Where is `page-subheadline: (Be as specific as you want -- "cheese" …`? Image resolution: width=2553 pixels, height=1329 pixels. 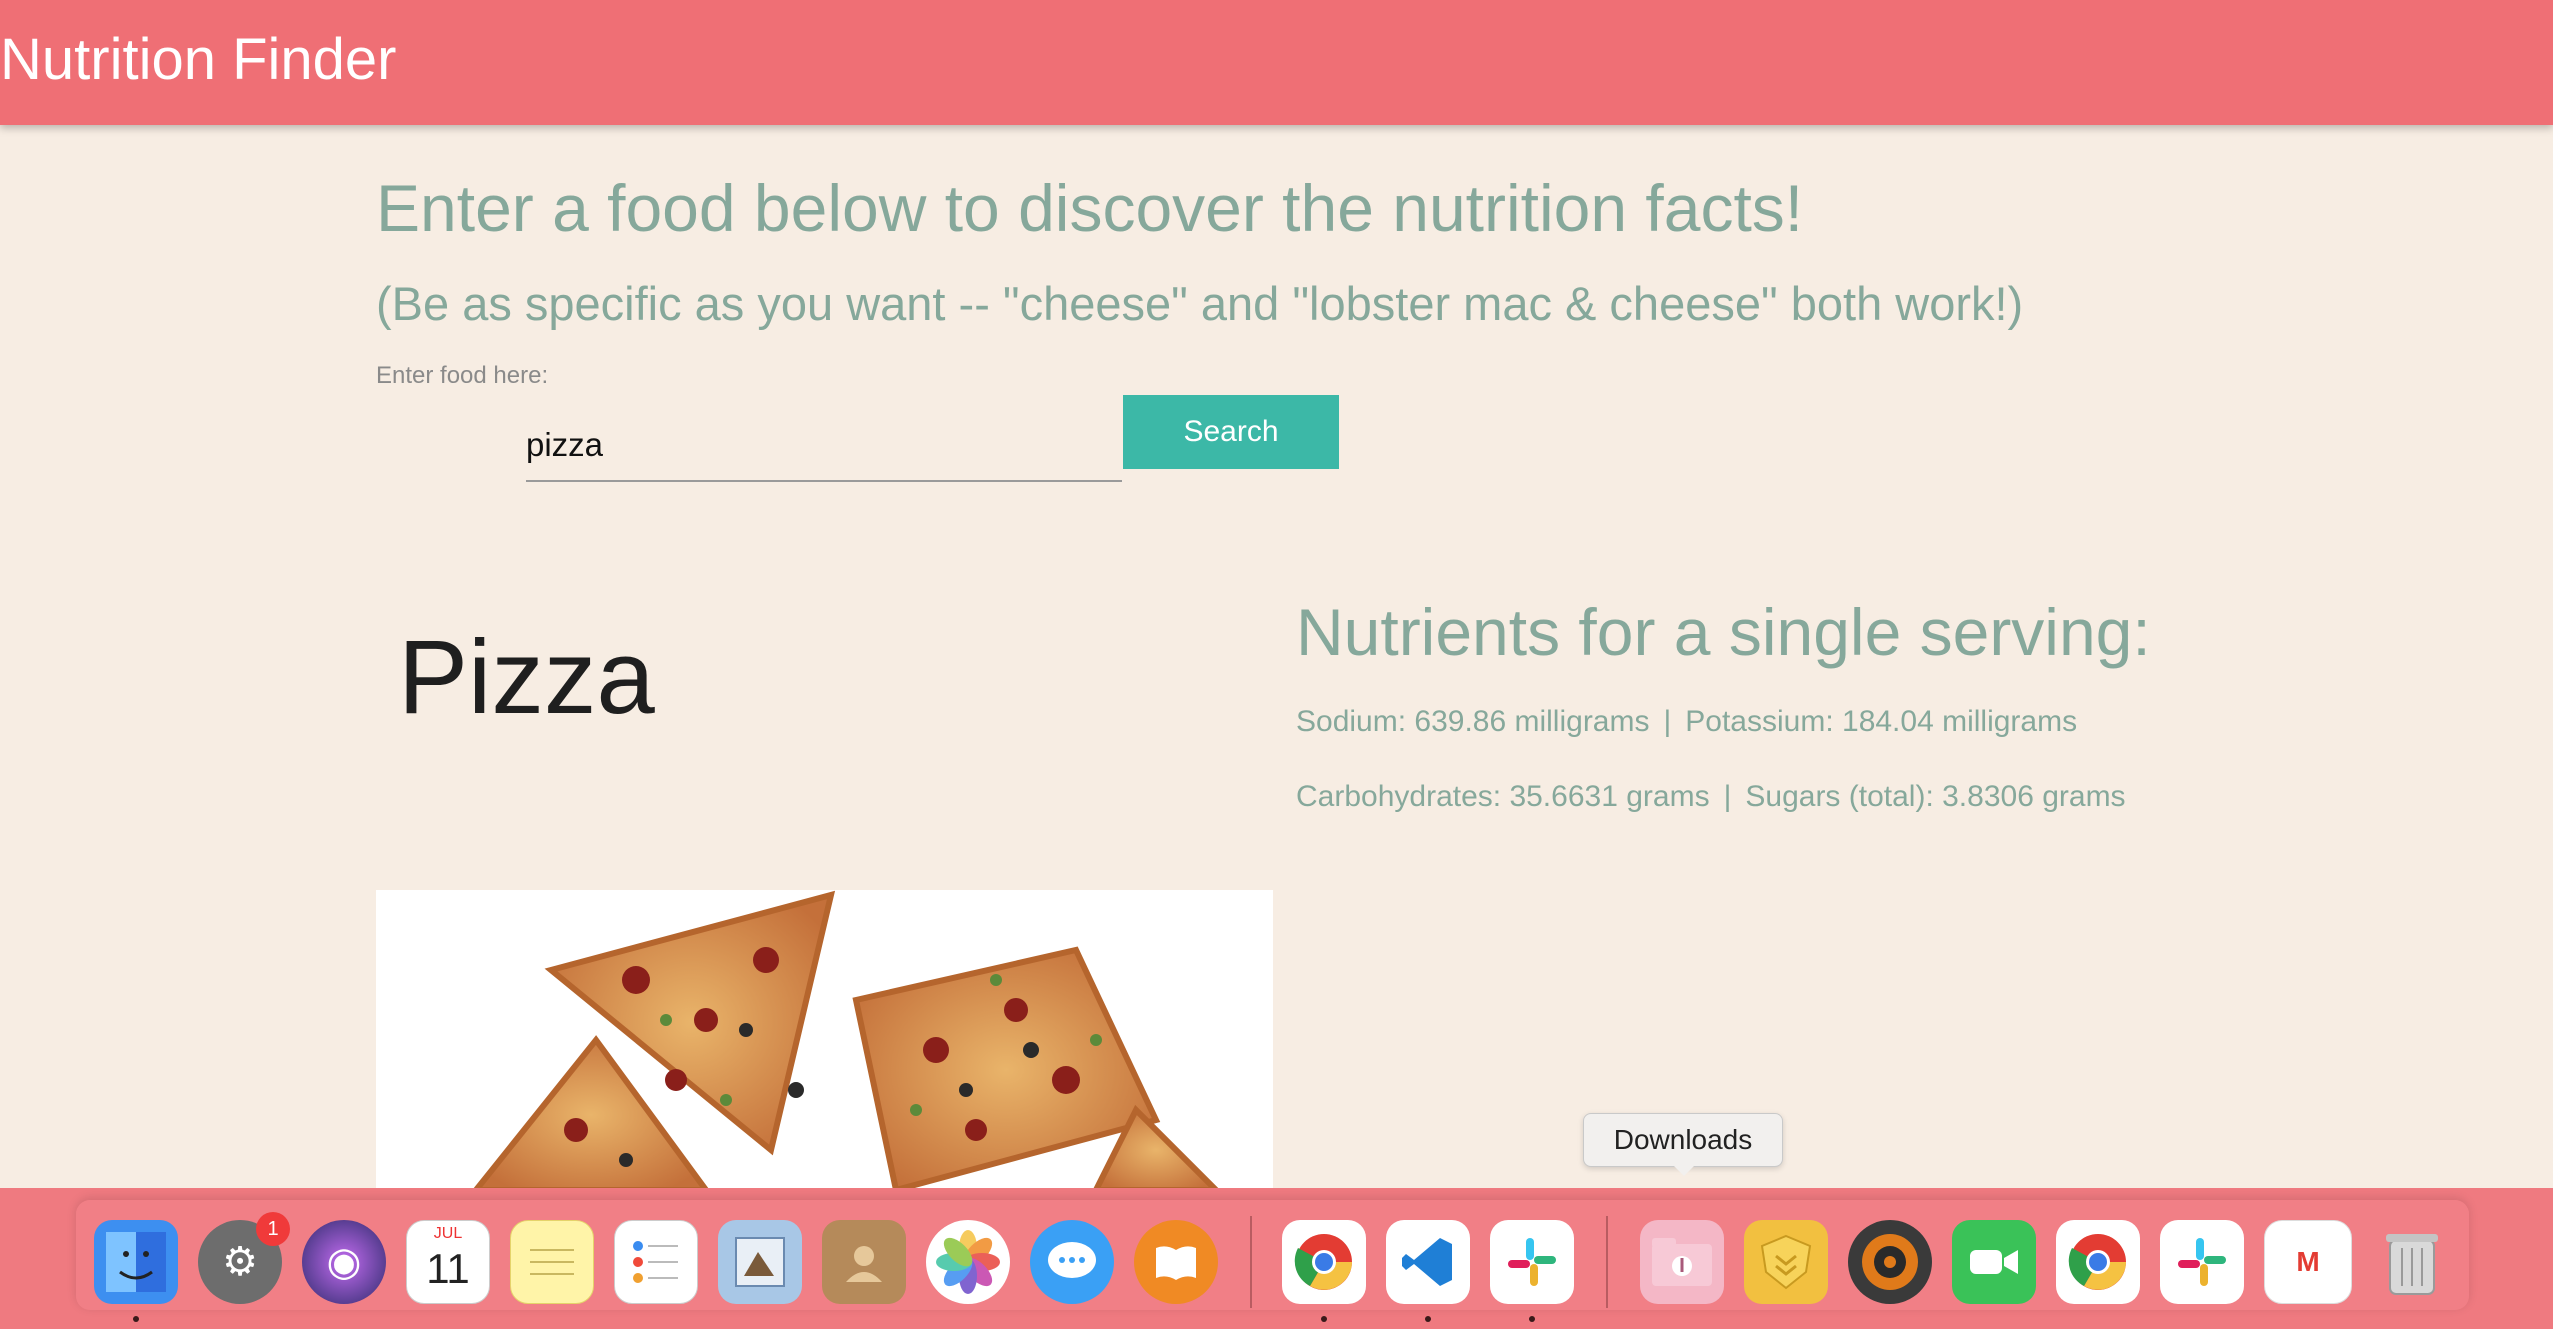 page-subheadline: (Be as specific as you want -- "cheese" … is located at coordinates (1200, 303).